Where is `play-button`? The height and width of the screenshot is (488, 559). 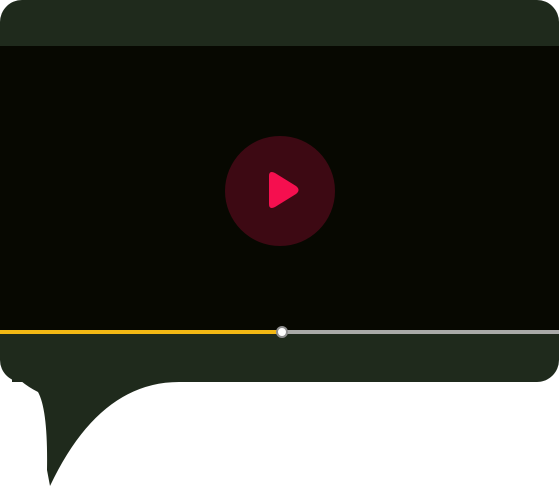
play-button is located at coordinates (280, 191).